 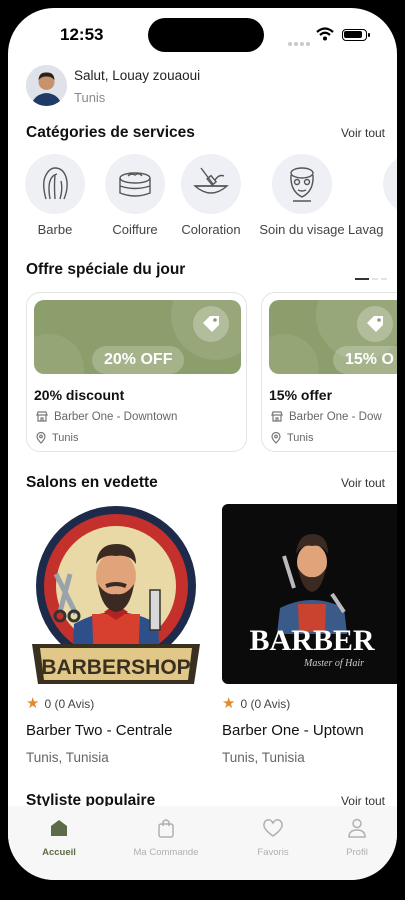 I want to click on tab-profil: Profil, so click(x=354, y=838).